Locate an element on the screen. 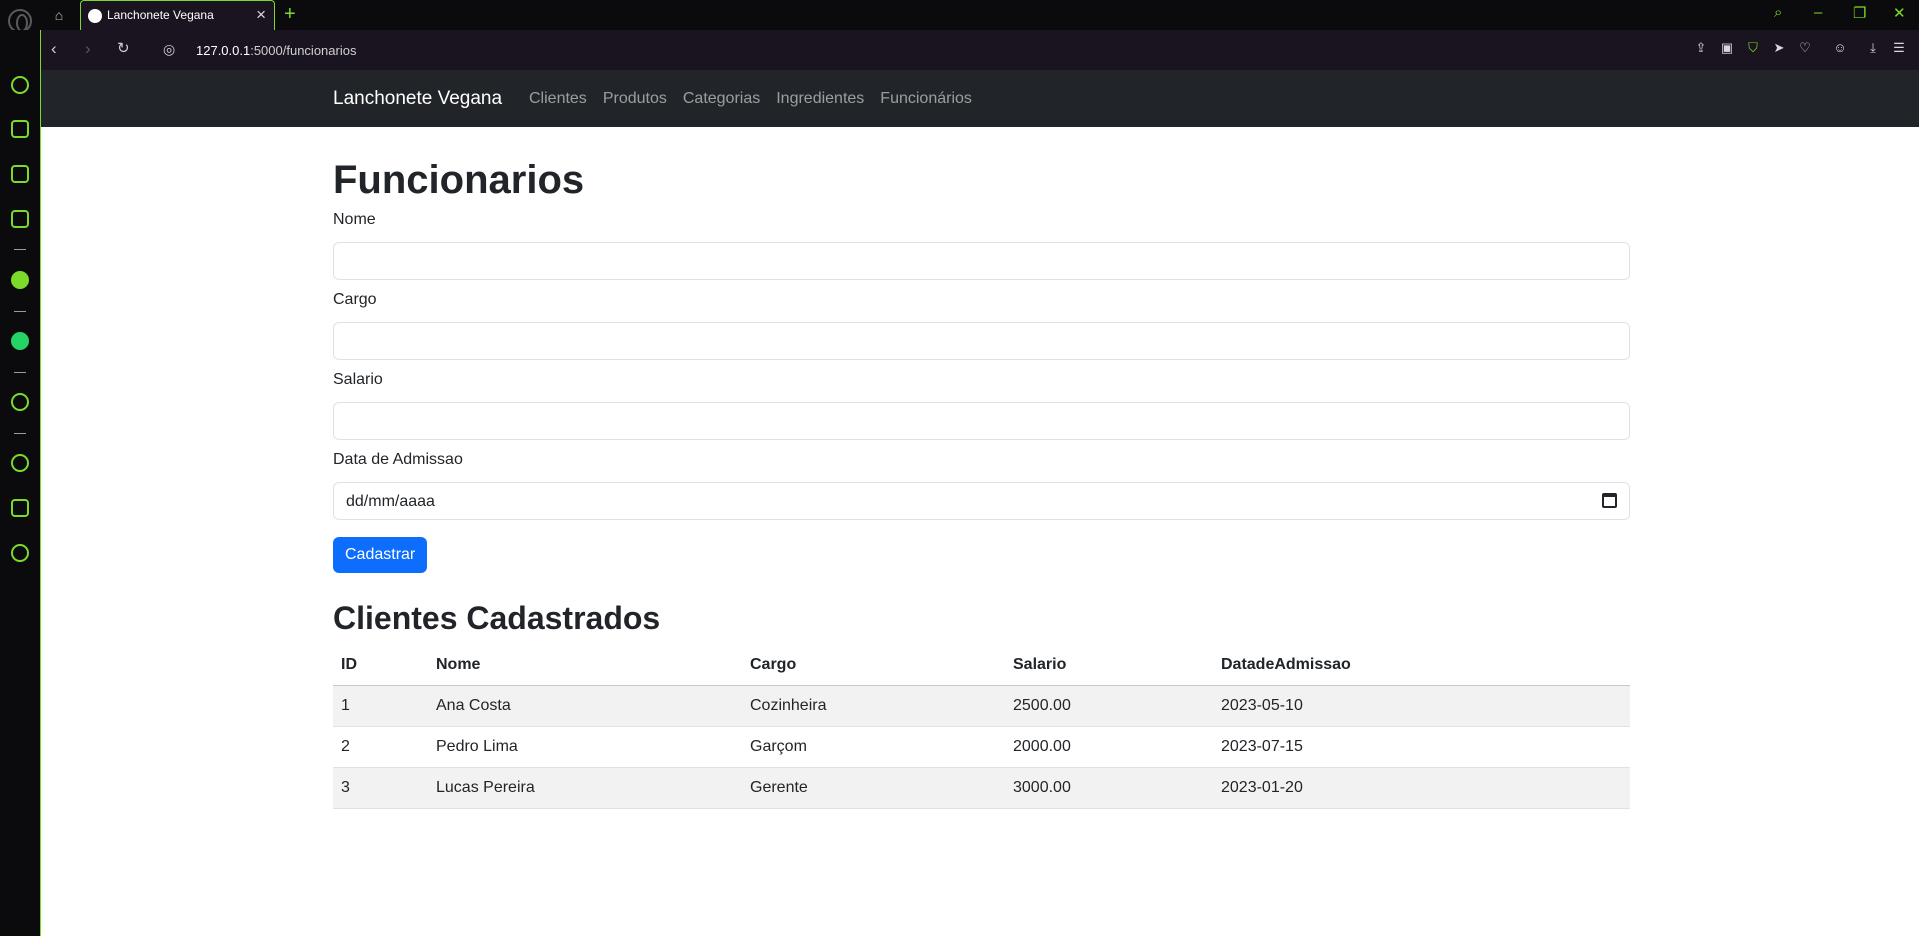 The height and width of the screenshot is (936, 1919). nav-link-ingredientes: Ingredientes is located at coordinates (820, 99).